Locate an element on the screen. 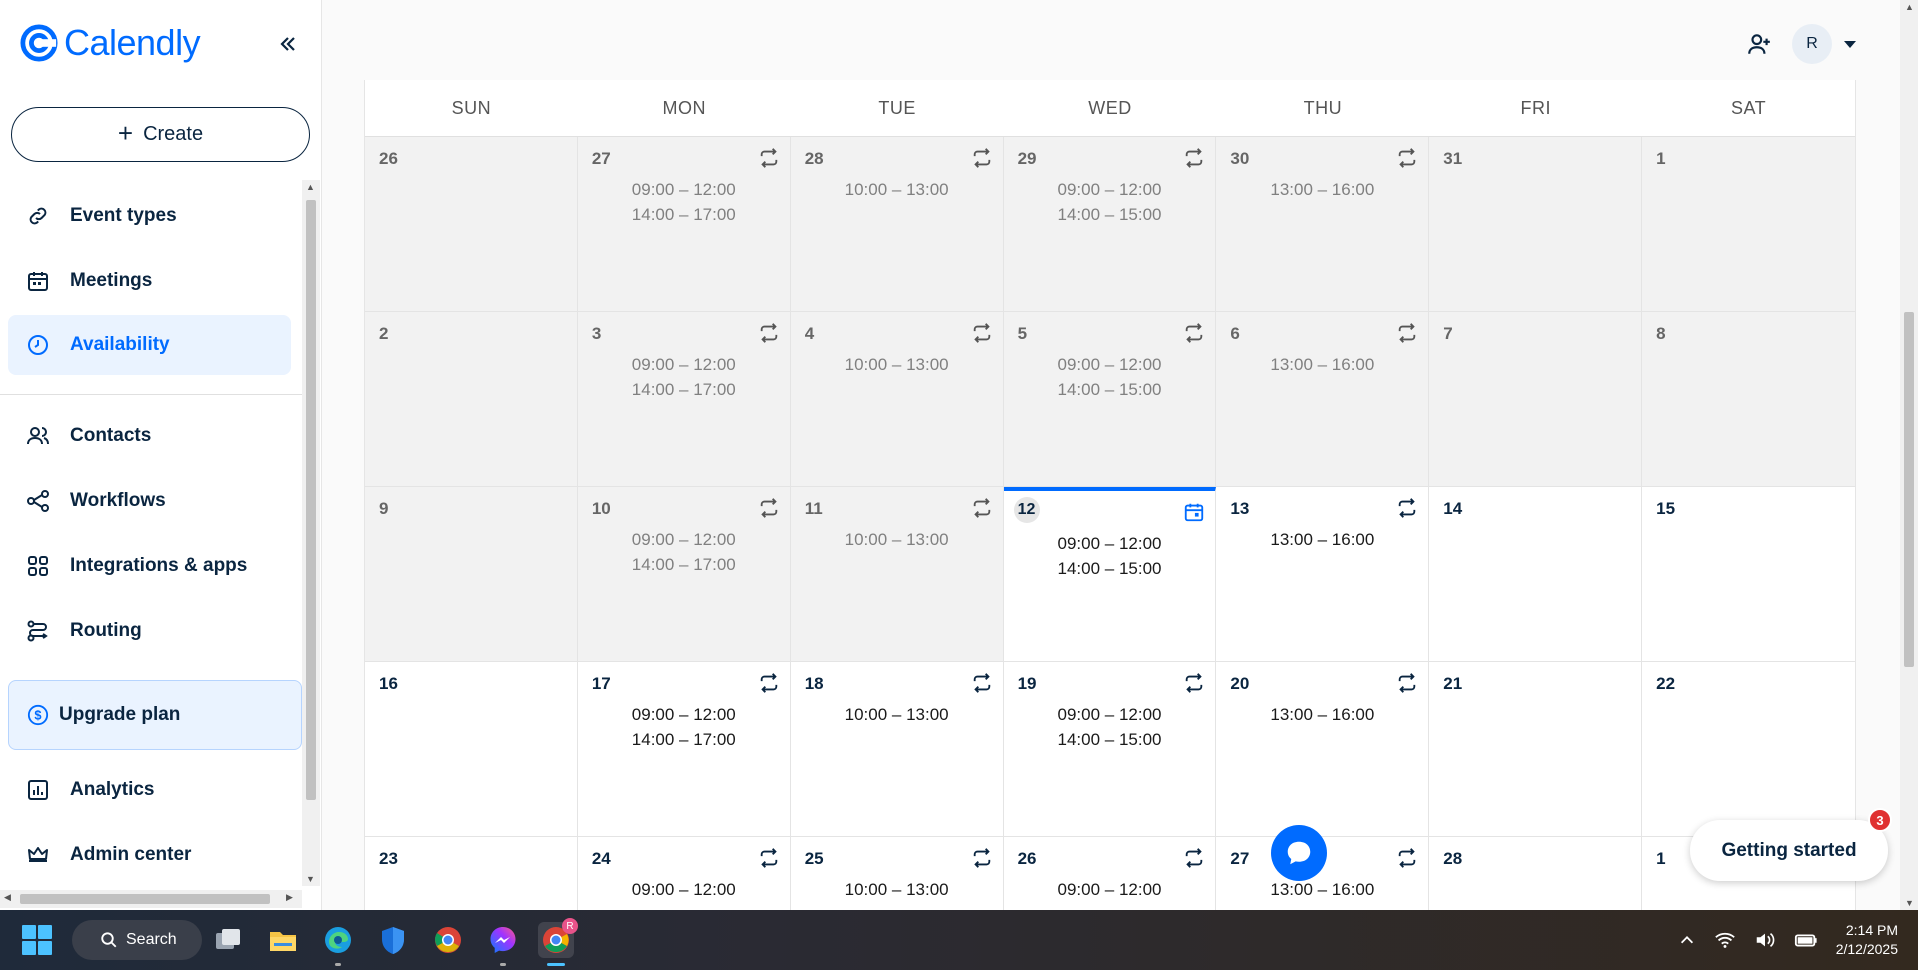 This screenshot has height=970, width=1918. sidebar-item-availability: Availability is located at coordinates (149, 345).